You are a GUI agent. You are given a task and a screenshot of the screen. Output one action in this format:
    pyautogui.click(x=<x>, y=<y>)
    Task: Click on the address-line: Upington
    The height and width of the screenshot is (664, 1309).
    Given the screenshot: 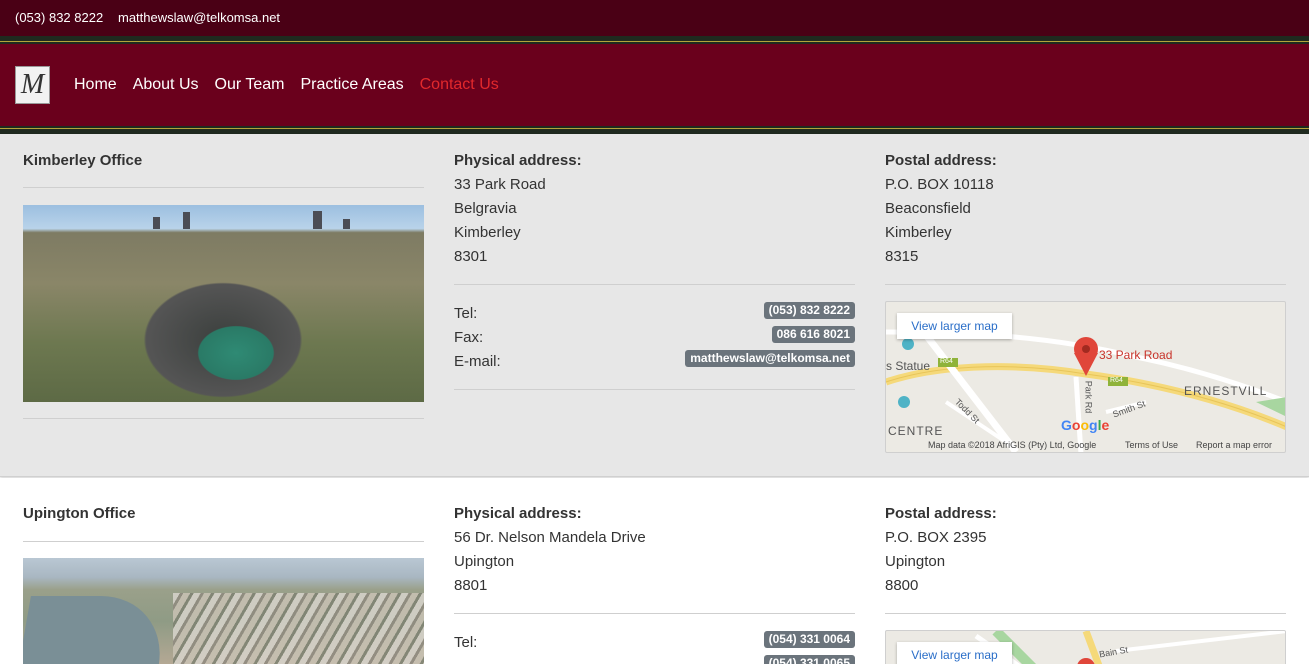 What is the action you would take?
    pyautogui.click(x=484, y=561)
    